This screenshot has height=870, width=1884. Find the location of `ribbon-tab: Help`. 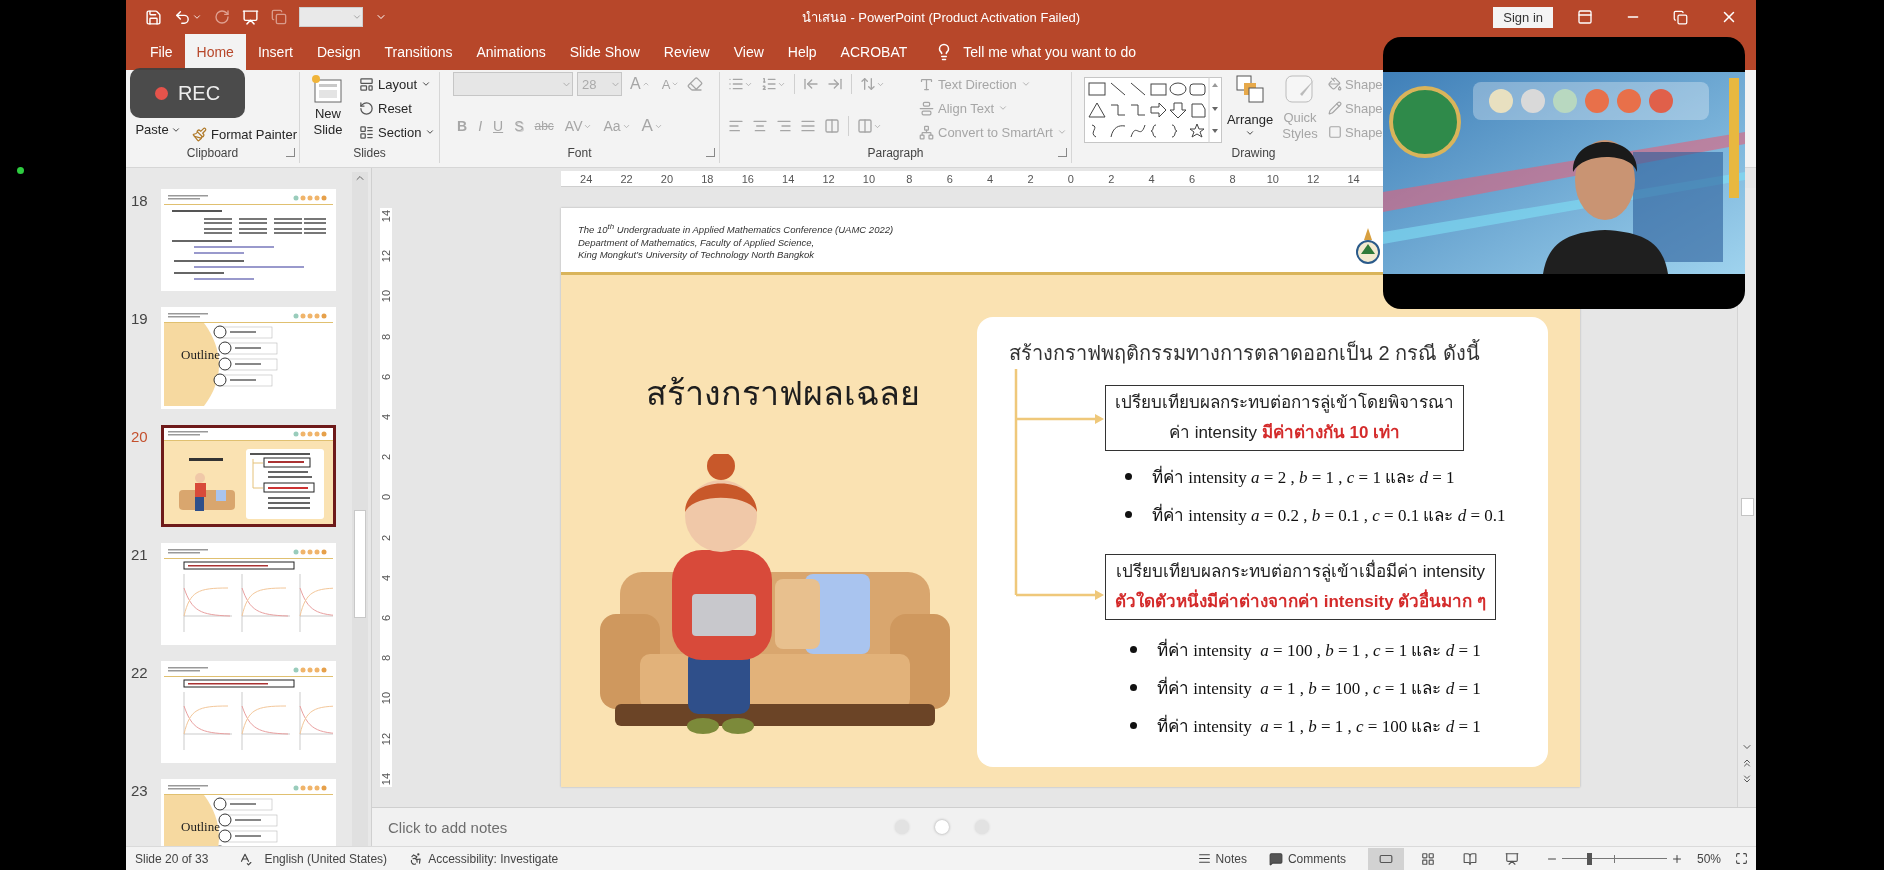

ribbon-tab: Help is located at coordinates (802, 52).